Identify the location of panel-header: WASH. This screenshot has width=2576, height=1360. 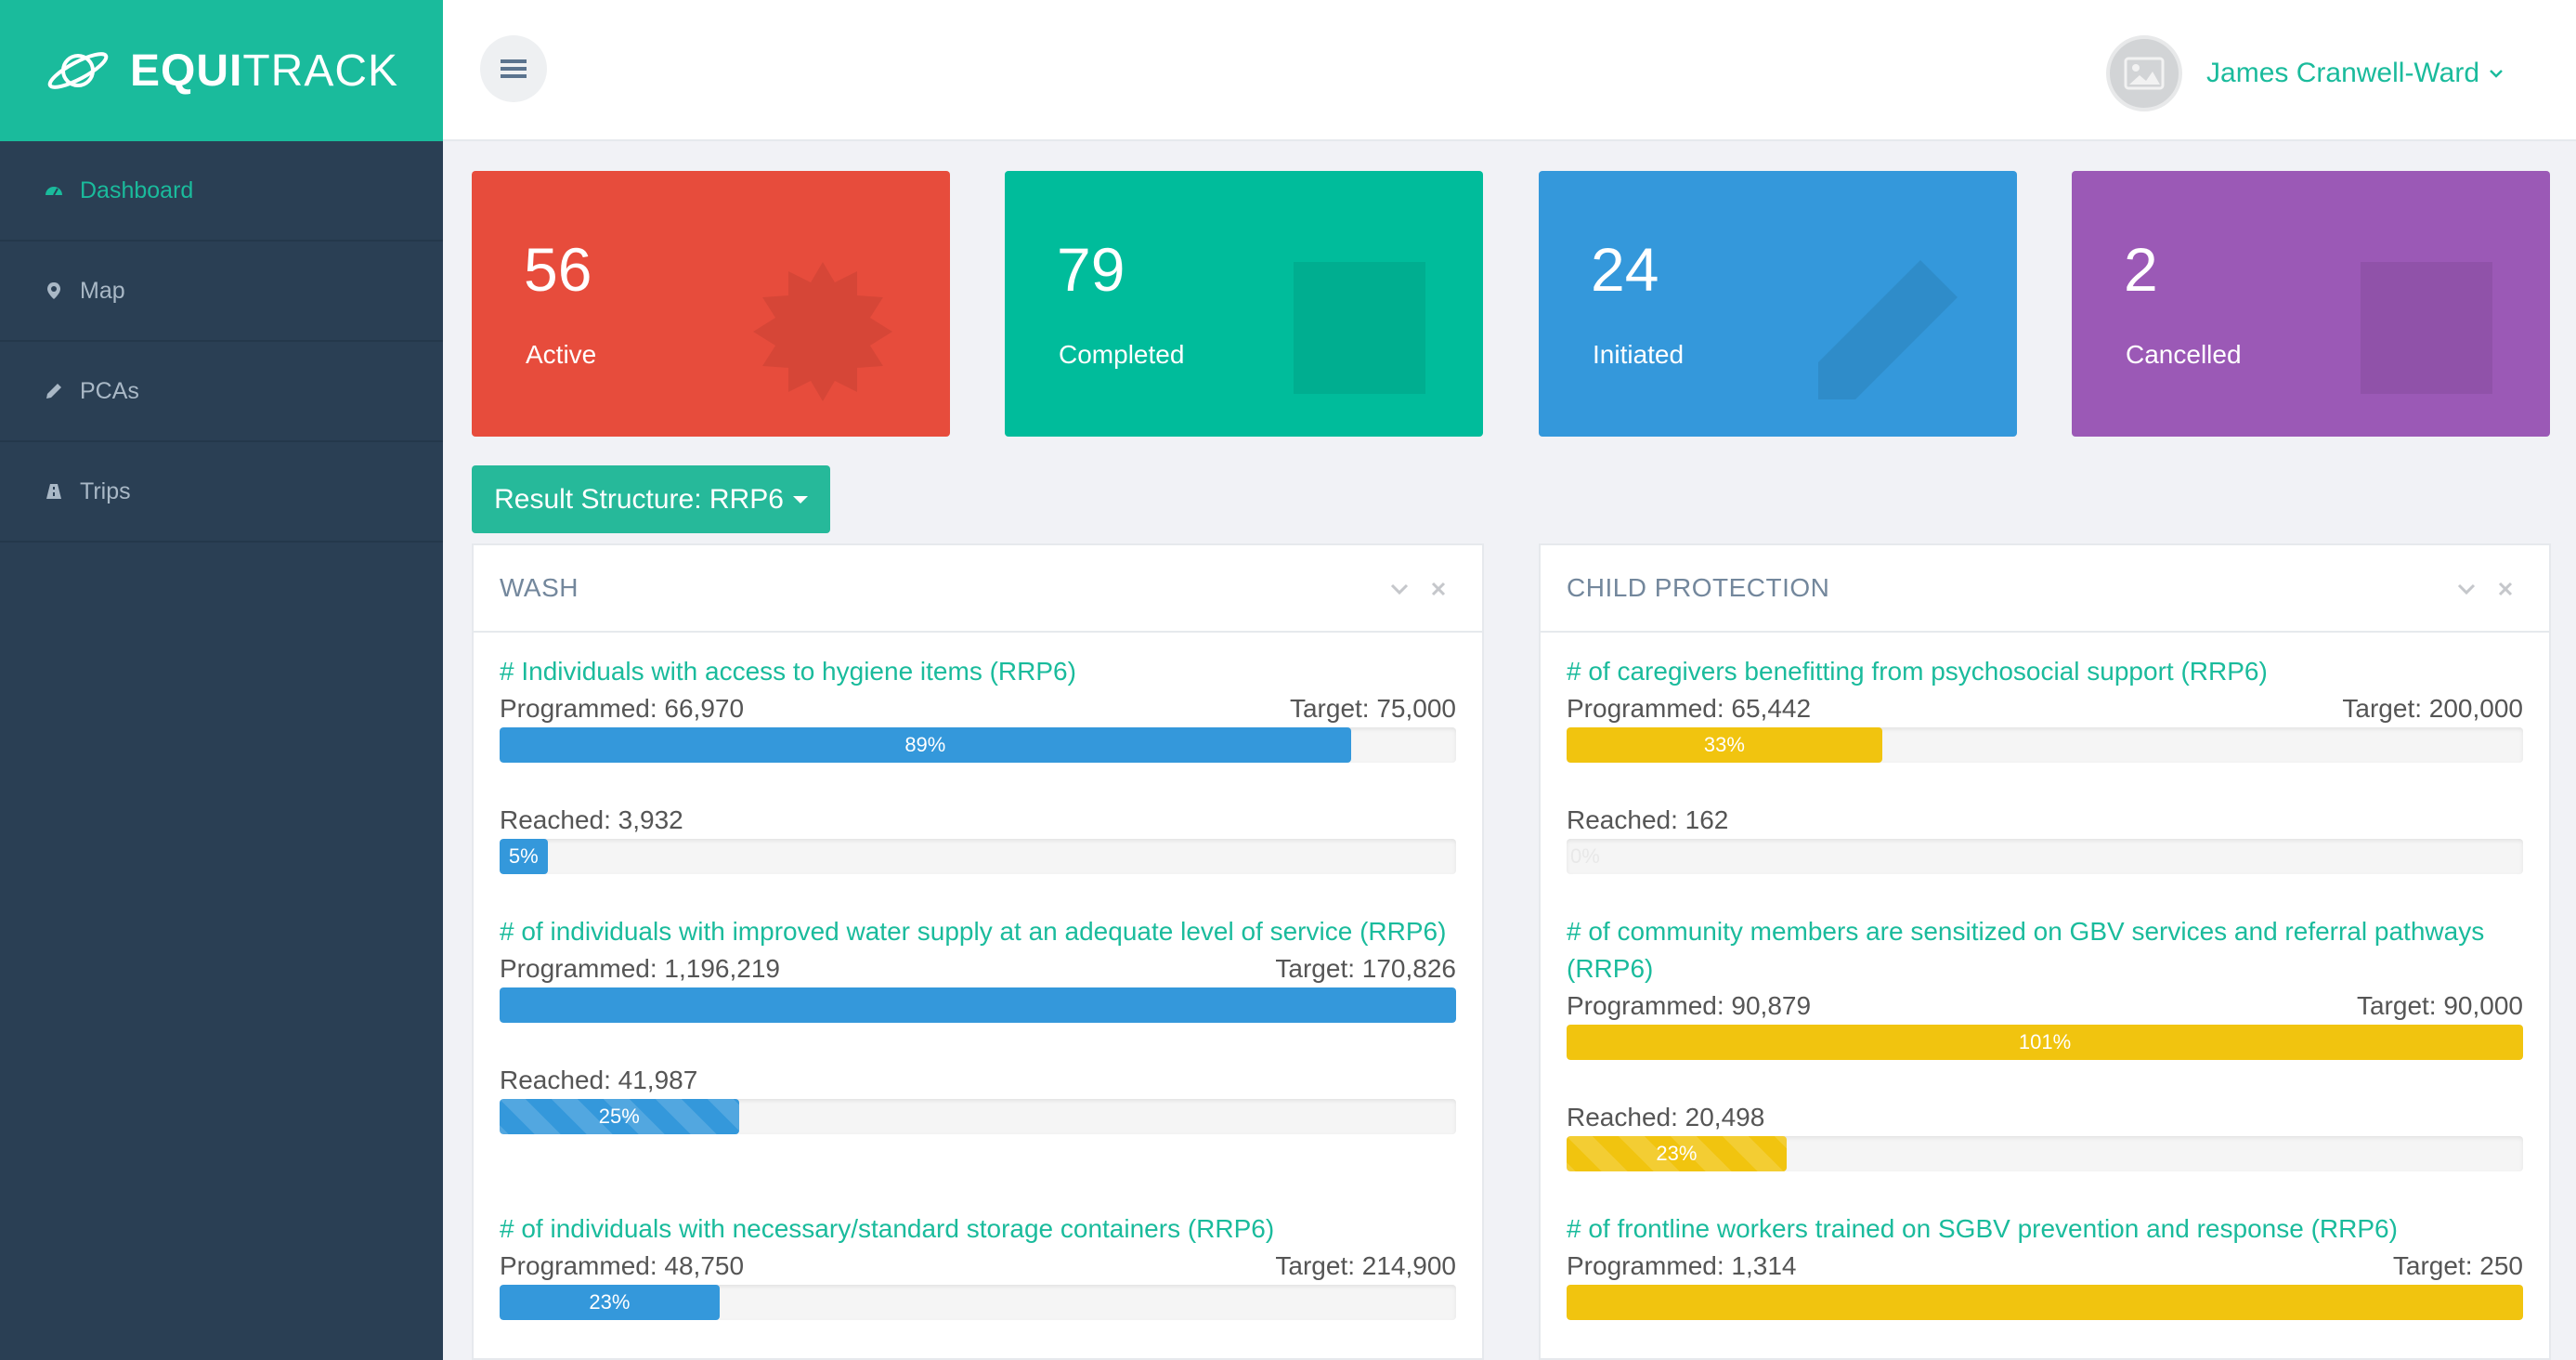
(978, 589).